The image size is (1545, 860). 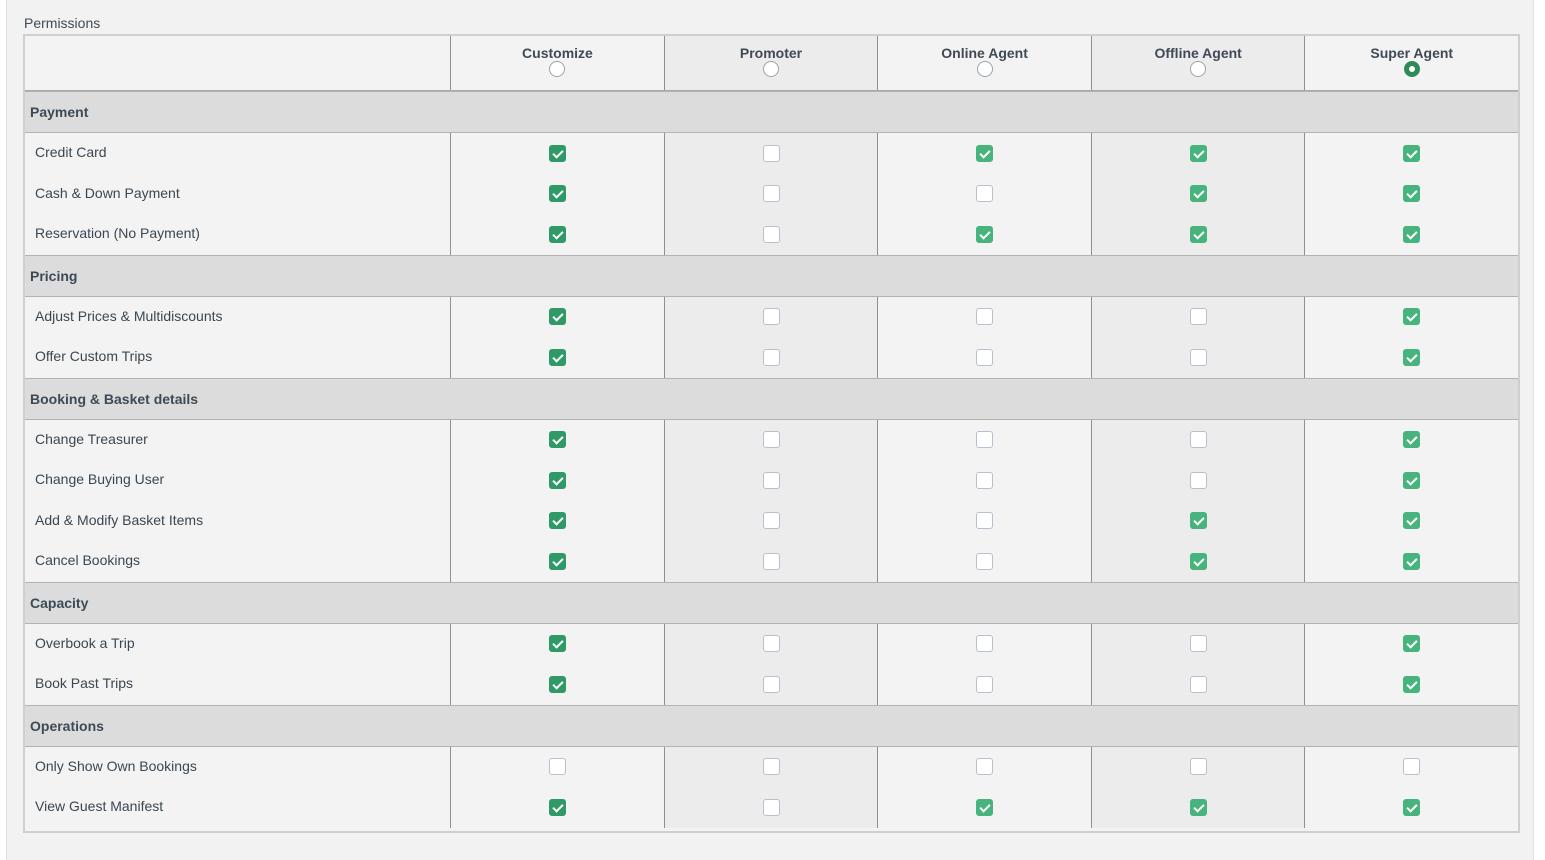 I want to click on role-name: Promoter, so click(x=771, y=53).